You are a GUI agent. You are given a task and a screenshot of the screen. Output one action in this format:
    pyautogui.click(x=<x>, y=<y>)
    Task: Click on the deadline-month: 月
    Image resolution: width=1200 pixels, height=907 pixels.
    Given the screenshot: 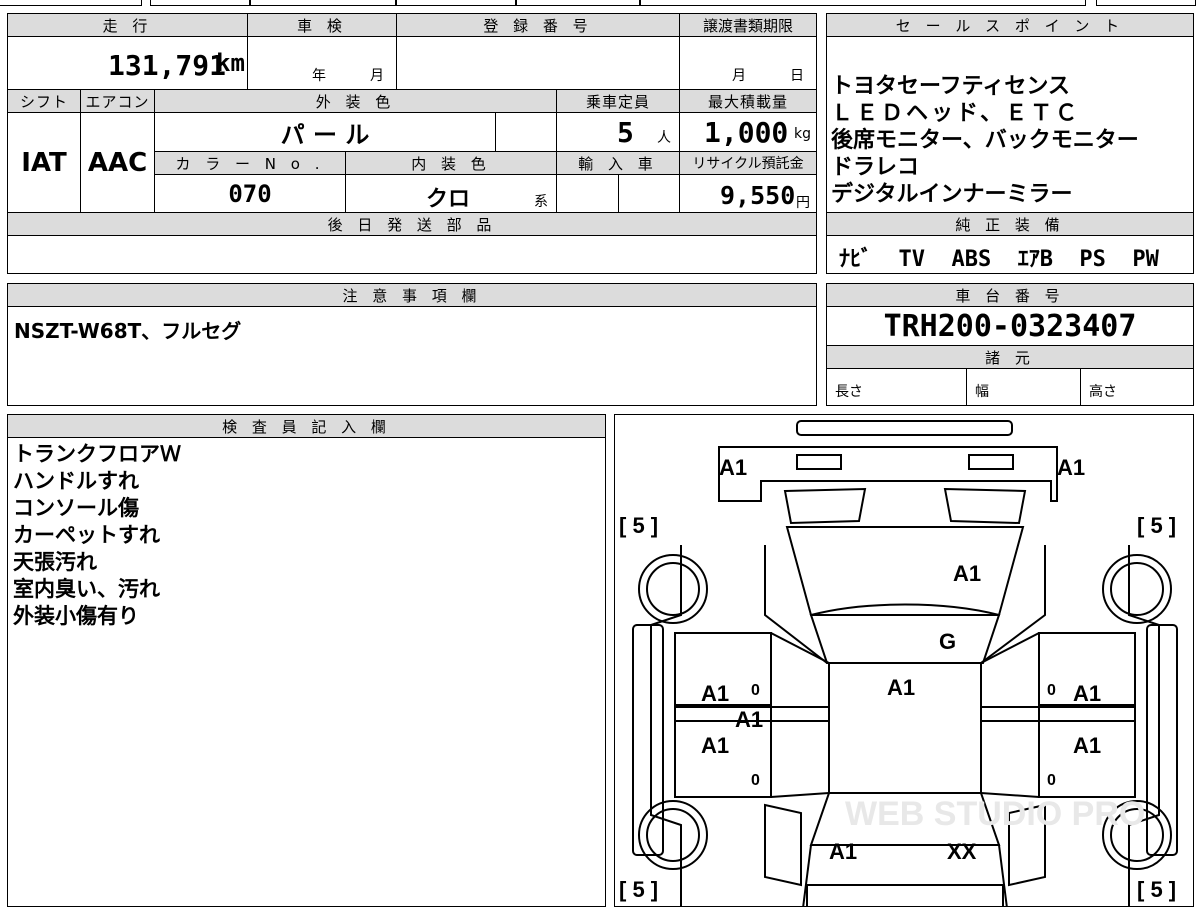 What is the action you would take?
    pyautogui.click(x=739, y=76)
    